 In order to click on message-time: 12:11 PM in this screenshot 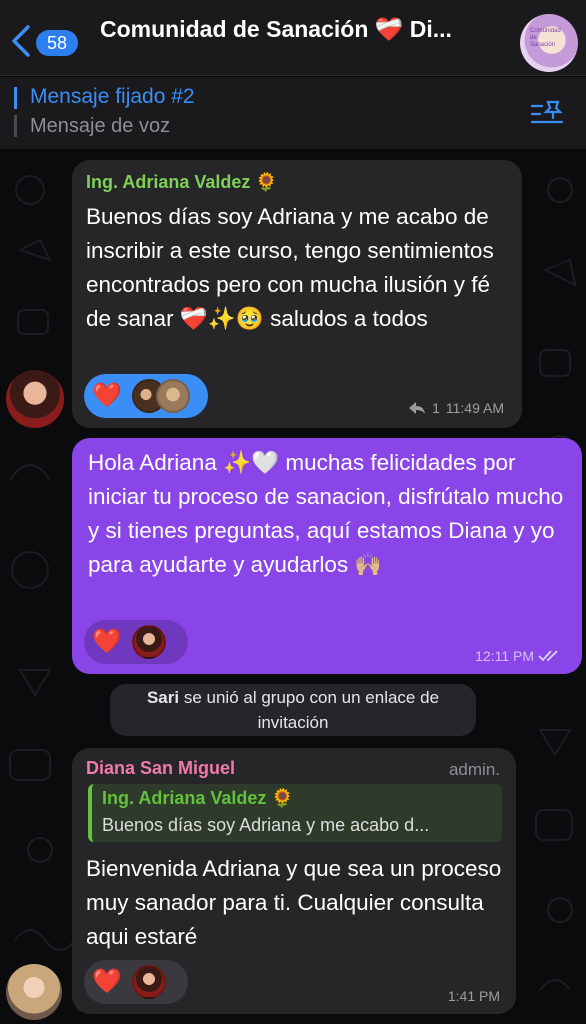, I will do `click(504, 656)`.